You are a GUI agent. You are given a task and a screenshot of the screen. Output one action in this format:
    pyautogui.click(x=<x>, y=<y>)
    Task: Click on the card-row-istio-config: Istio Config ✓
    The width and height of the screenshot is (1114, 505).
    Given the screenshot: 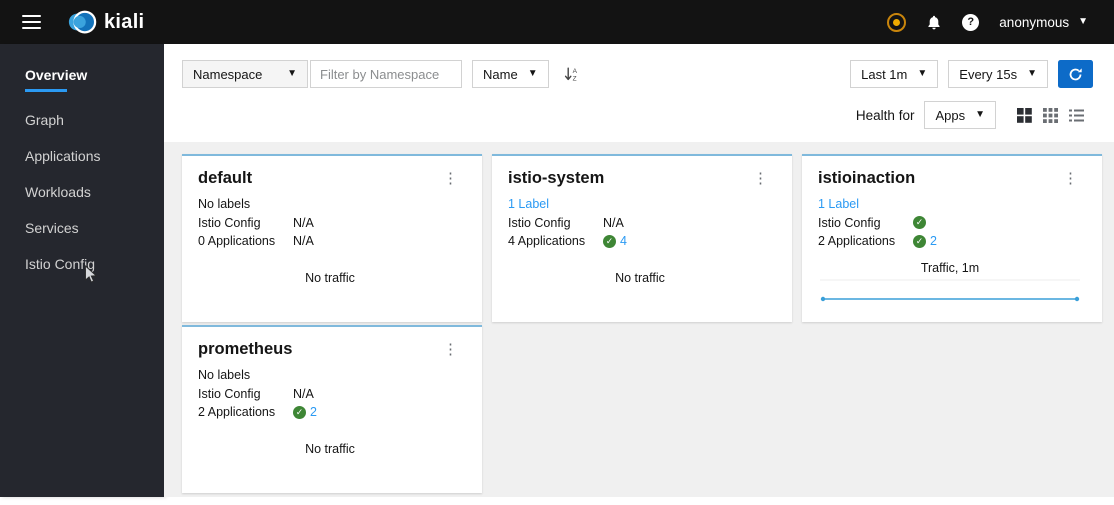 What is the action you would take?
    pyautogui.click(x=950, y=223)
    